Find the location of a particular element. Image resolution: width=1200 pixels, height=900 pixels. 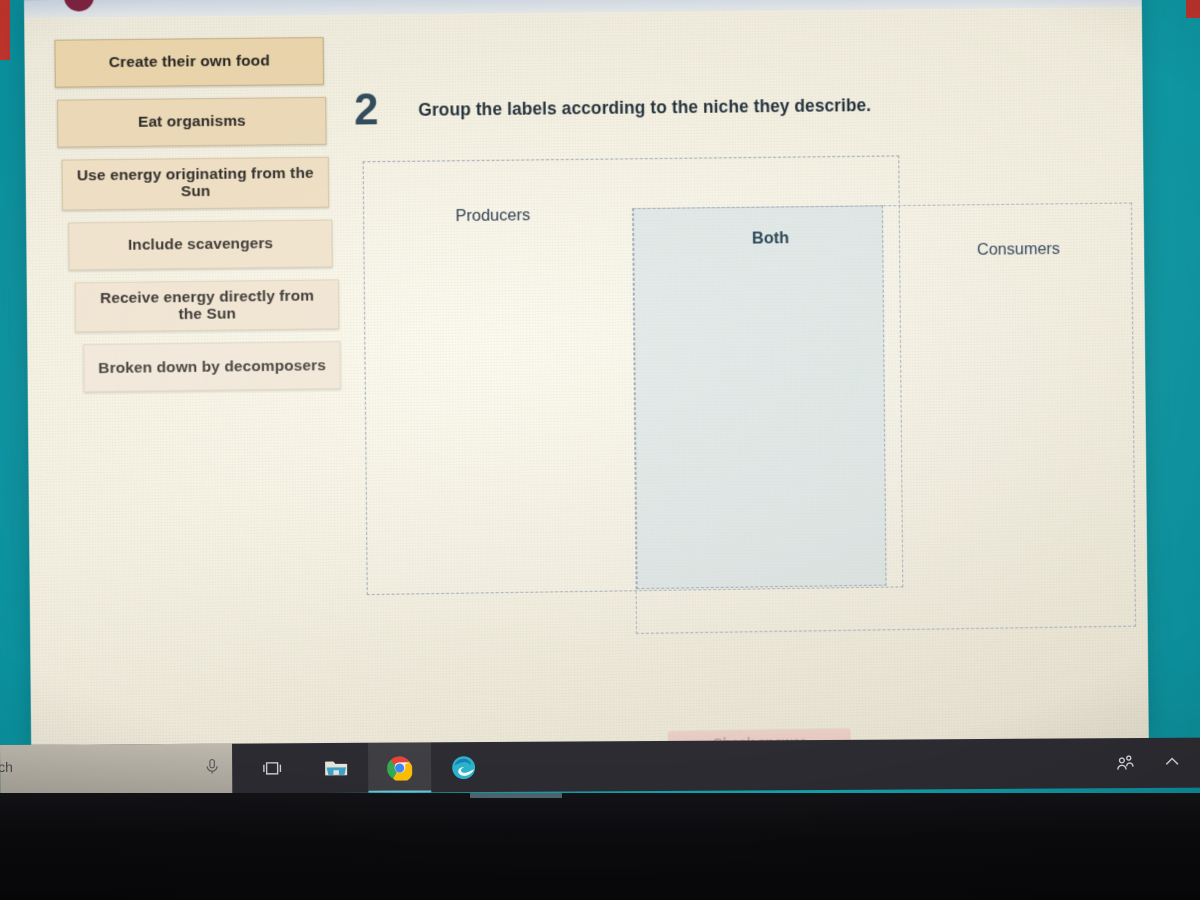

microphone-icon is located at coordinates (212, 768).